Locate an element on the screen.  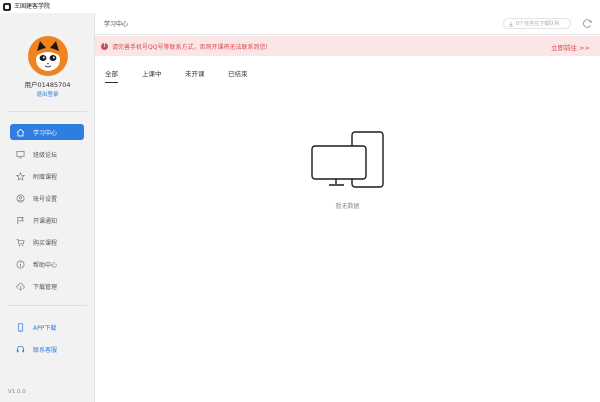
phone-icon is located at coordinates (20, 327).